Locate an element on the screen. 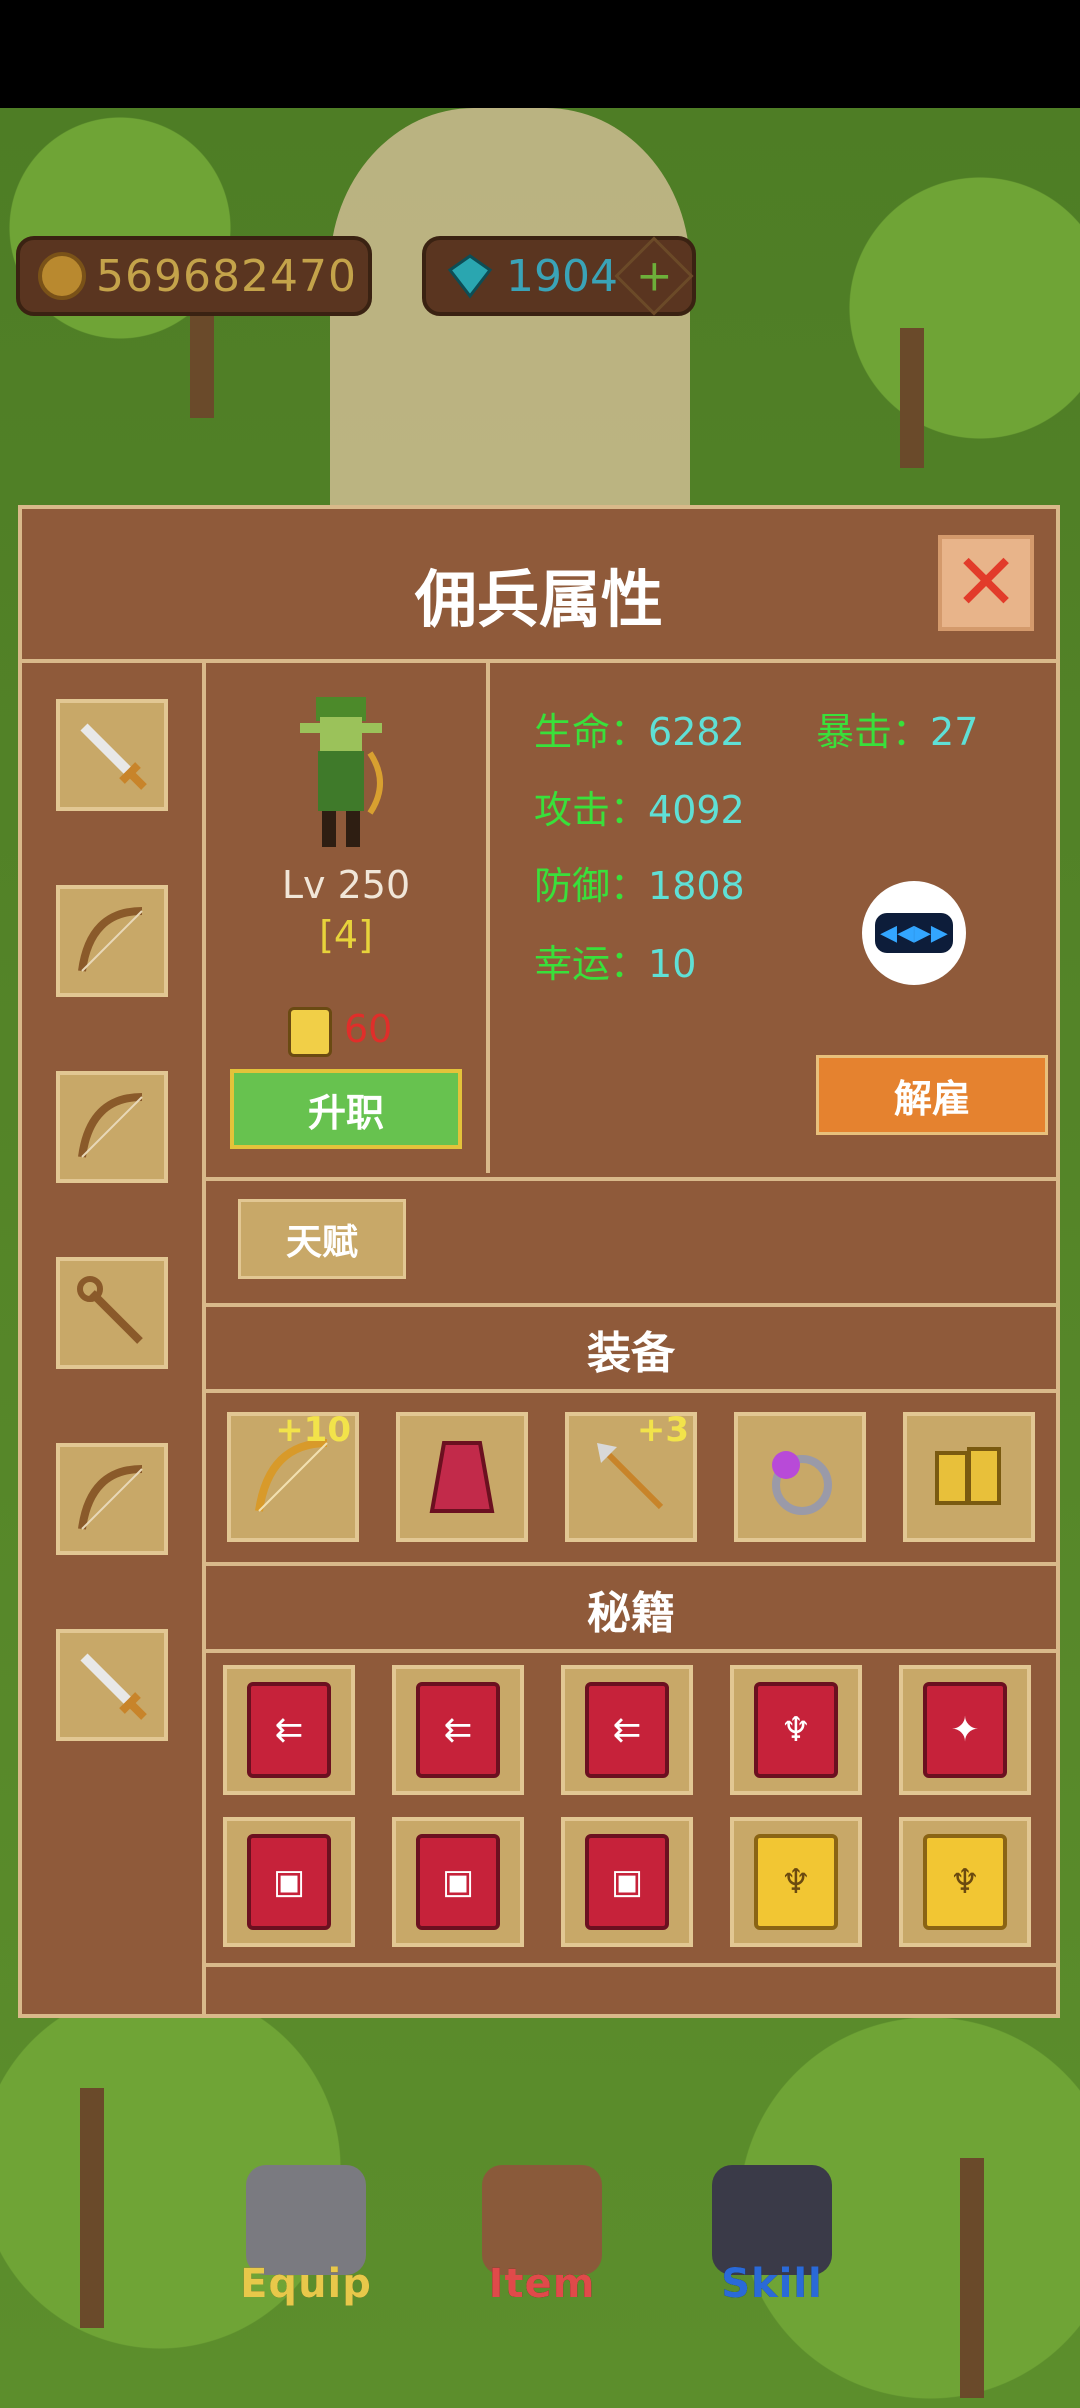 The image size is (1080, 2408). equipment-slot-boots is located at coordinates (969, 1477).